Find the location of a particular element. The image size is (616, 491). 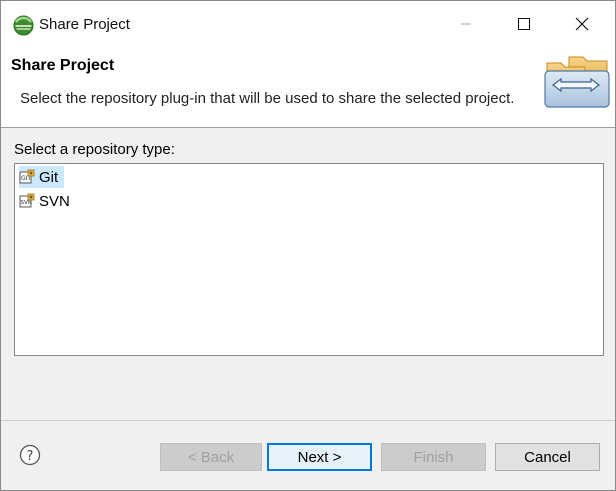

maximize-icon is located at coordinates (524, 24).